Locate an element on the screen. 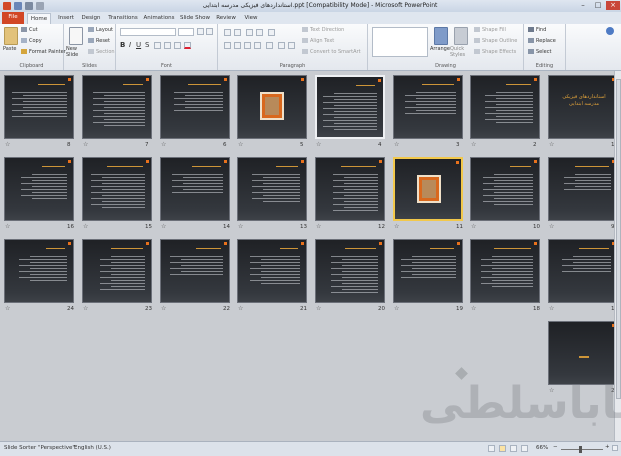  tab-review: Review is located at coordinates (226, 18).